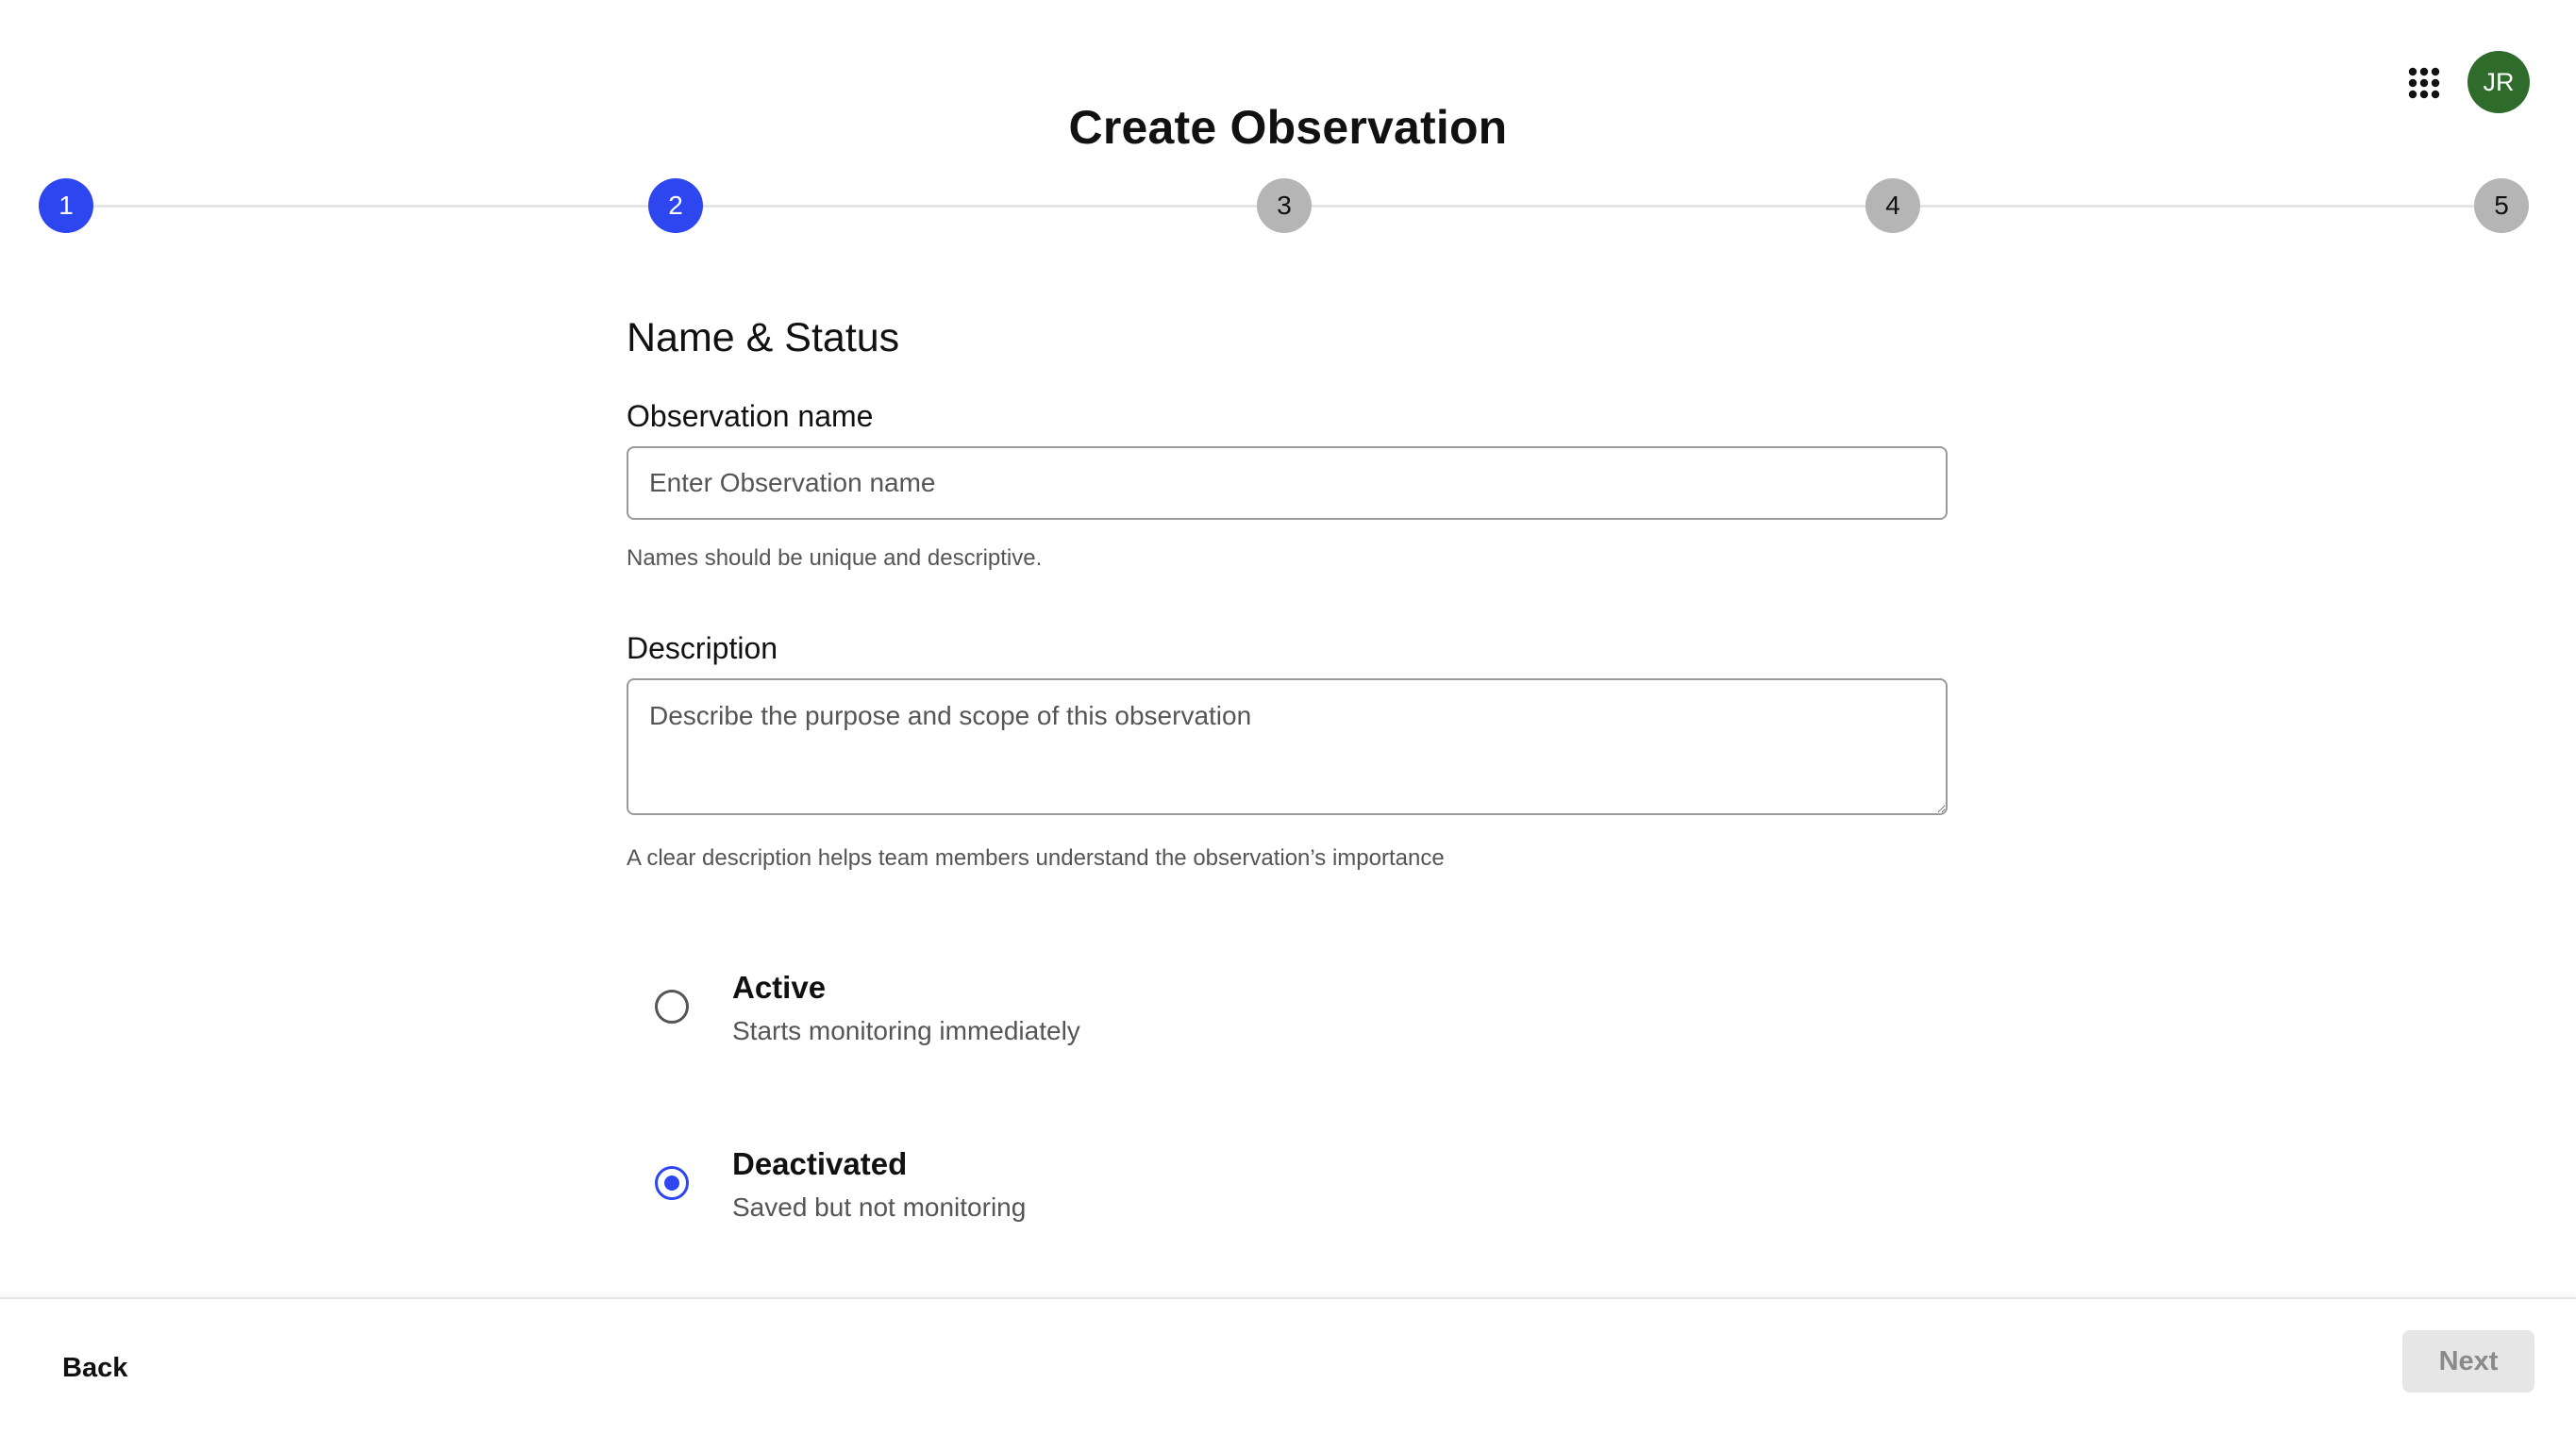 The width and height of the screenshot is (2576, 1434). What do you see at coordinates (835, 558) in the screenshot?
I see `observation-name-help: Names should be unique and descriptive.` at bounding box center [835, 558].